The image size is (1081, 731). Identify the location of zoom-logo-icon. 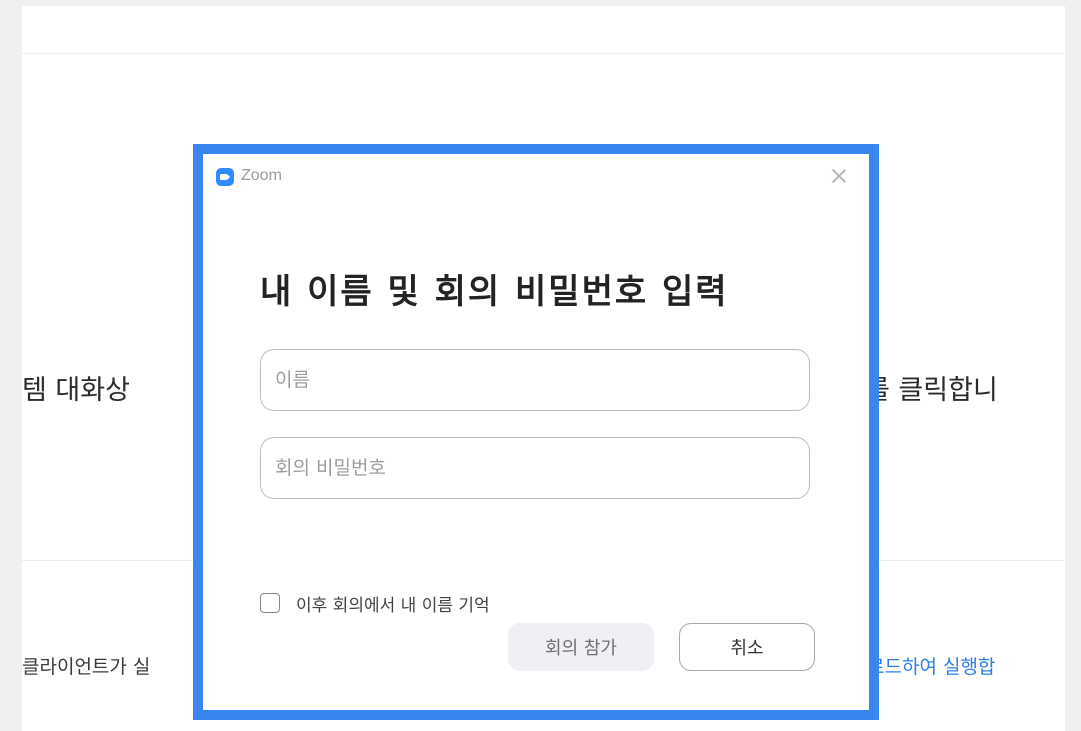
(225, 177).